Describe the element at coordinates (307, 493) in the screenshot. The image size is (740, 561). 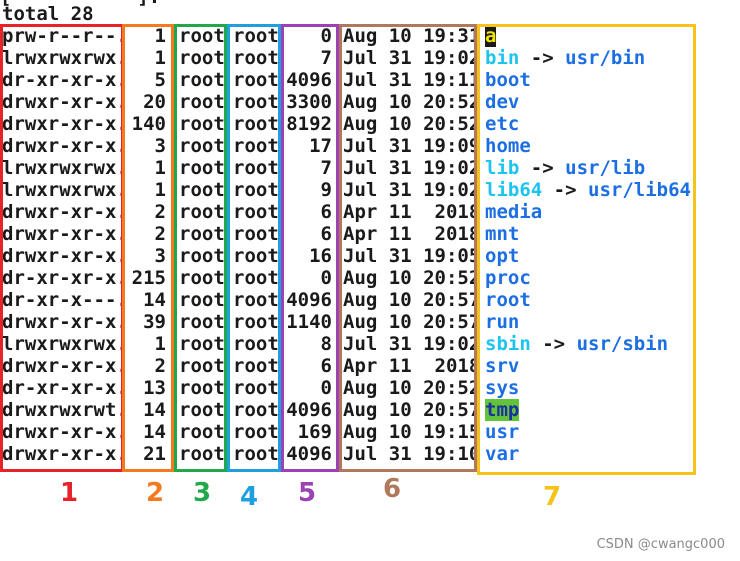
I see `annotation-number-5: 5` at that location.